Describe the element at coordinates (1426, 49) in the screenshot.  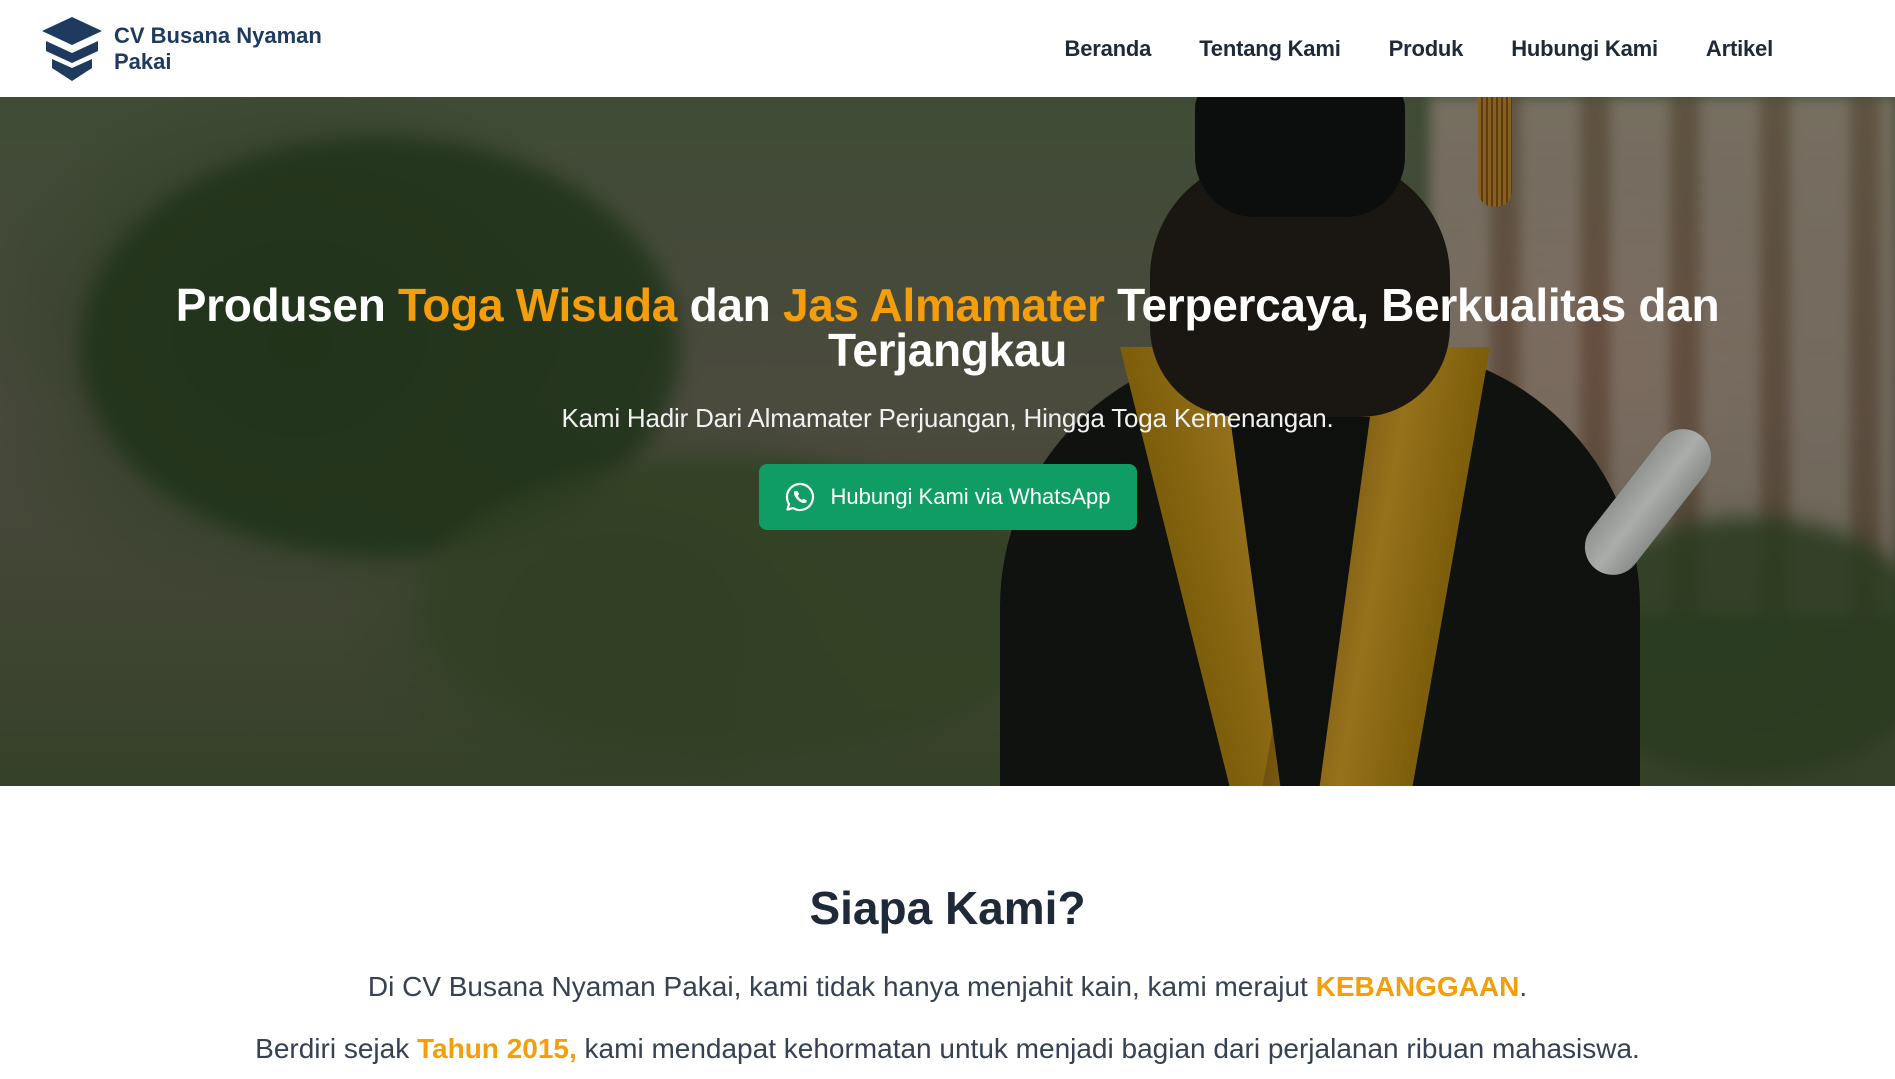
I see `nav-item-produk: Produk` at that location.